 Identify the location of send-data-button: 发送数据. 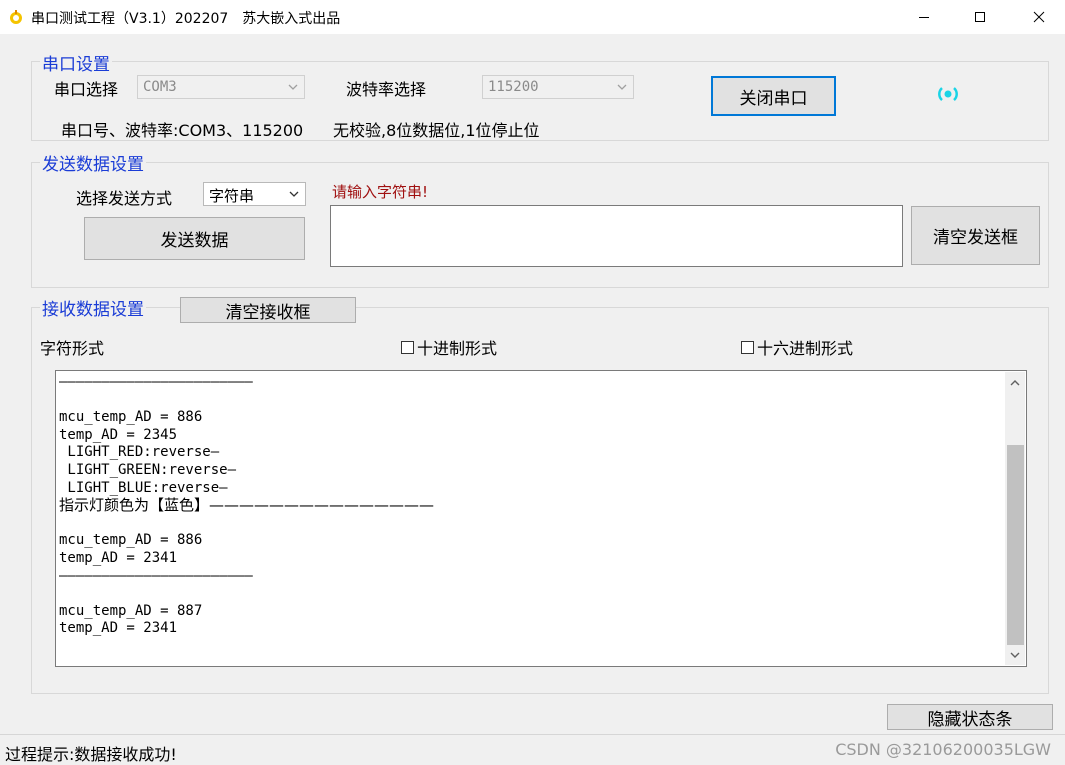
(194, 238).